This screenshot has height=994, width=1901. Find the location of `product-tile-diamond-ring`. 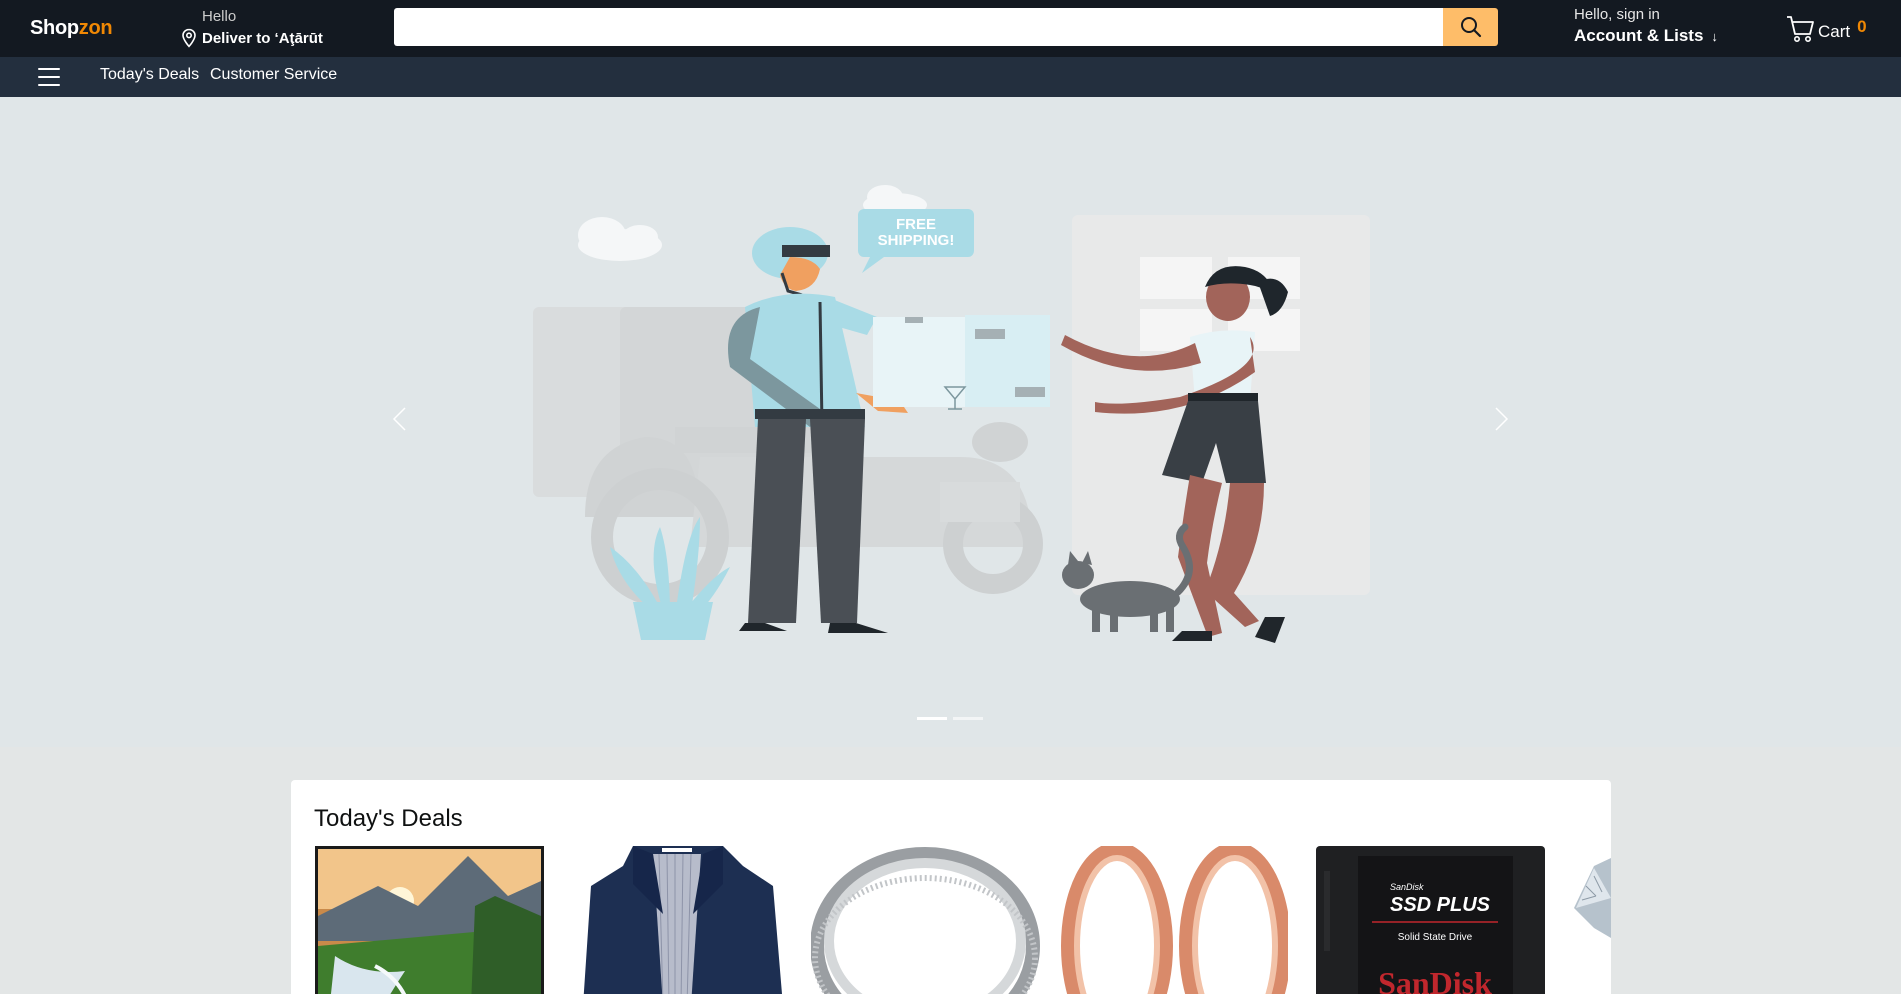

product-tile-diamond-ring is located at coordinates (1587, 920).